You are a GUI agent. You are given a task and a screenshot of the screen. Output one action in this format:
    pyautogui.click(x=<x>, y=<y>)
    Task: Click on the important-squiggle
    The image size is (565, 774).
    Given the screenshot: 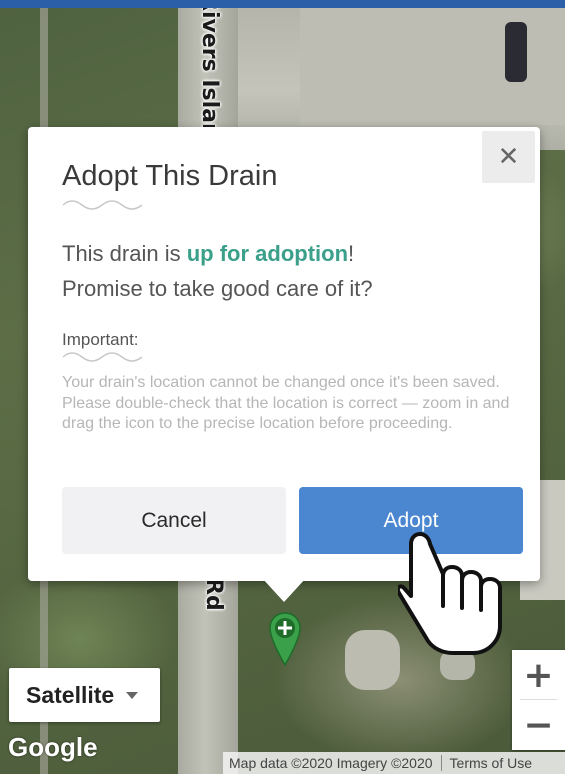 What is the action you would take?
    pyautogui.click(x=102, y=357)
    